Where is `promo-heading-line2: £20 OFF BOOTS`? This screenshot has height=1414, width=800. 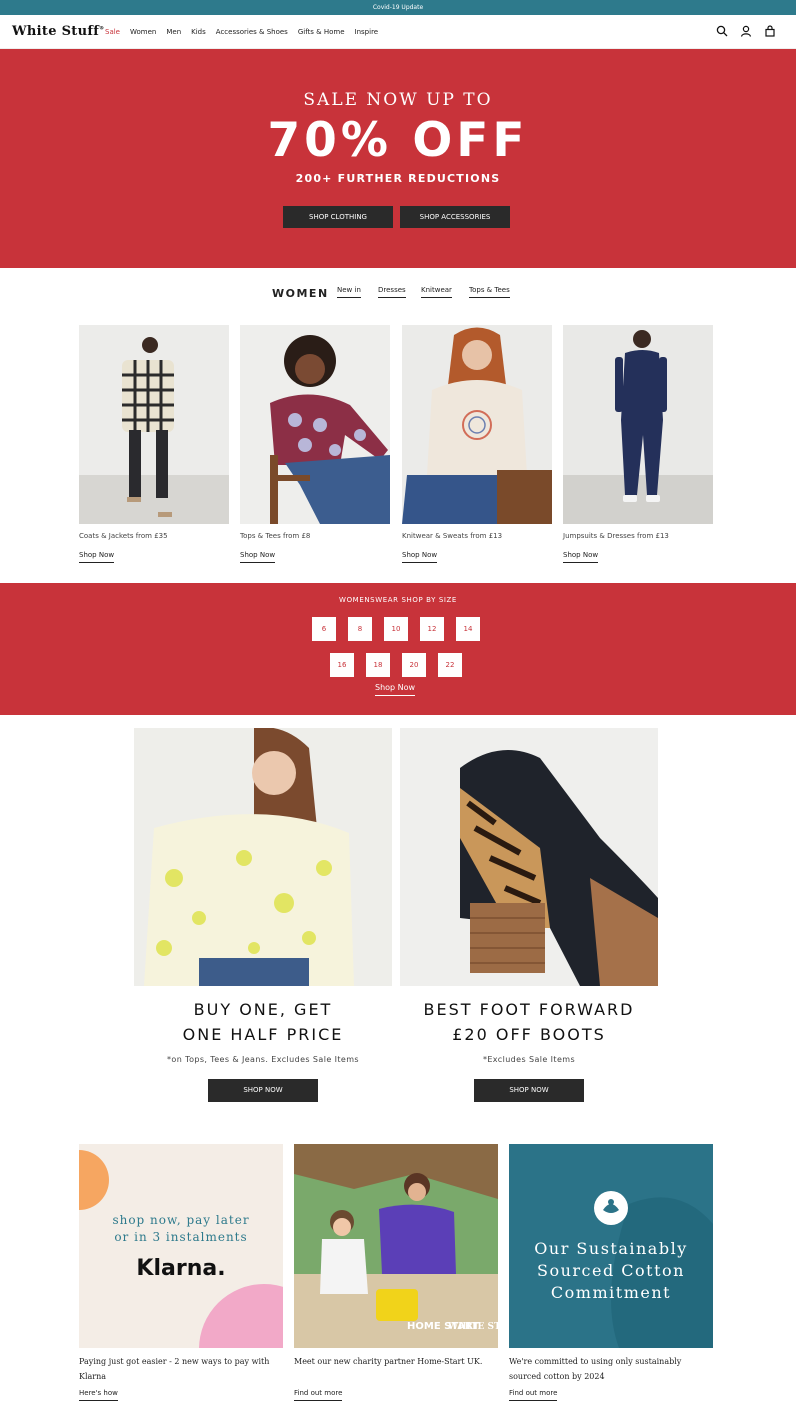 promo-heading-line2: £20 OFF BOOTS is located at coordinates (529, 1034).